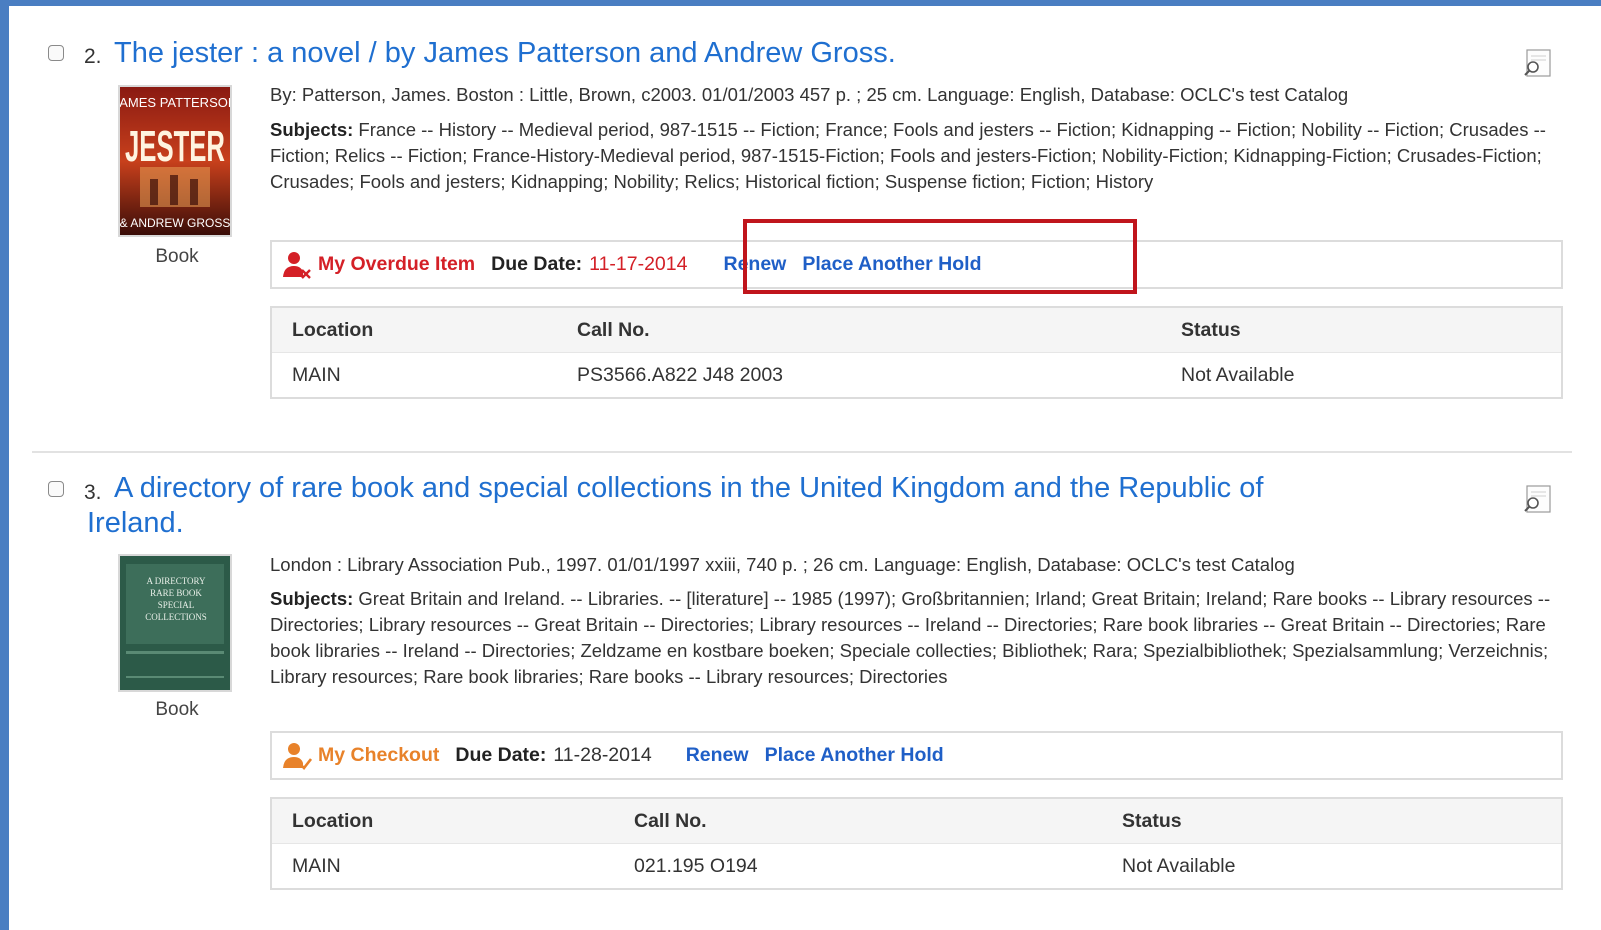  I want to click on due-date-value: 11-17-2014, so click(638, 264).